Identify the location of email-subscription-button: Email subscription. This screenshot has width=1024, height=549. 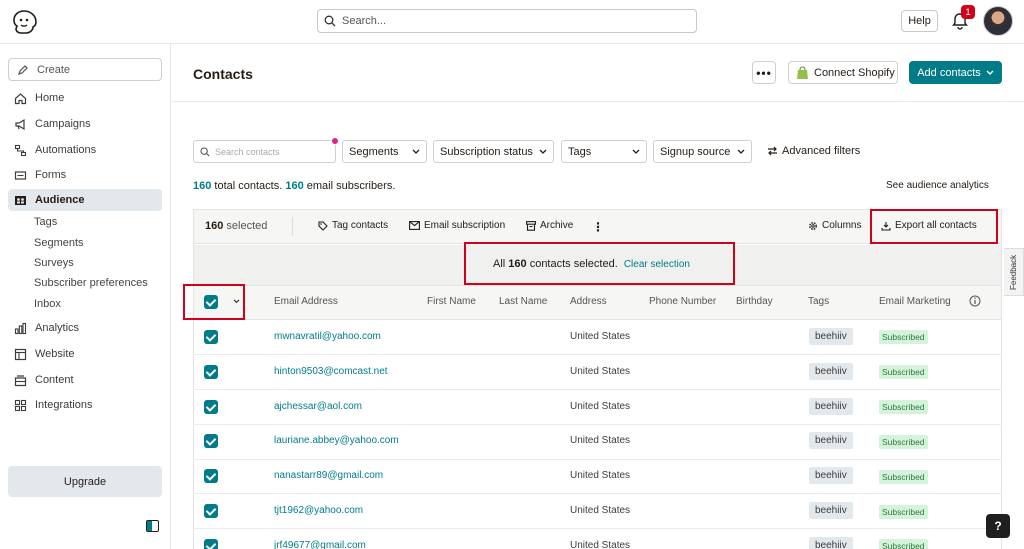
(457, 225).